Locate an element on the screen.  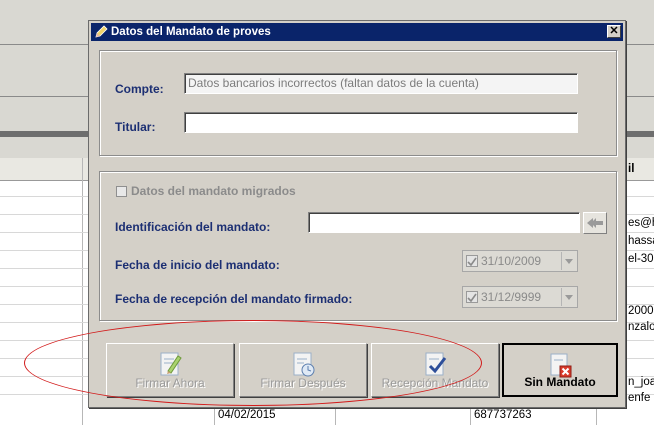
received-date-checkbox is located at coordinates (472, 297).